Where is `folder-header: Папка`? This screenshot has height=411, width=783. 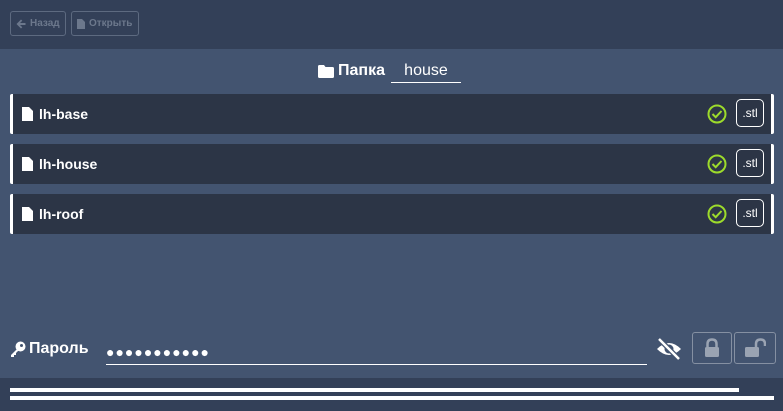 folder-header: Папка is located at coordinates (389, 71).